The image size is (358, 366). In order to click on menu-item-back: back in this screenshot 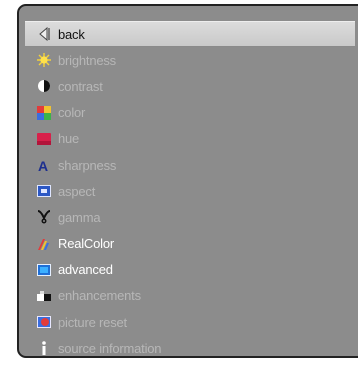, I will do `click(190, 34)`.